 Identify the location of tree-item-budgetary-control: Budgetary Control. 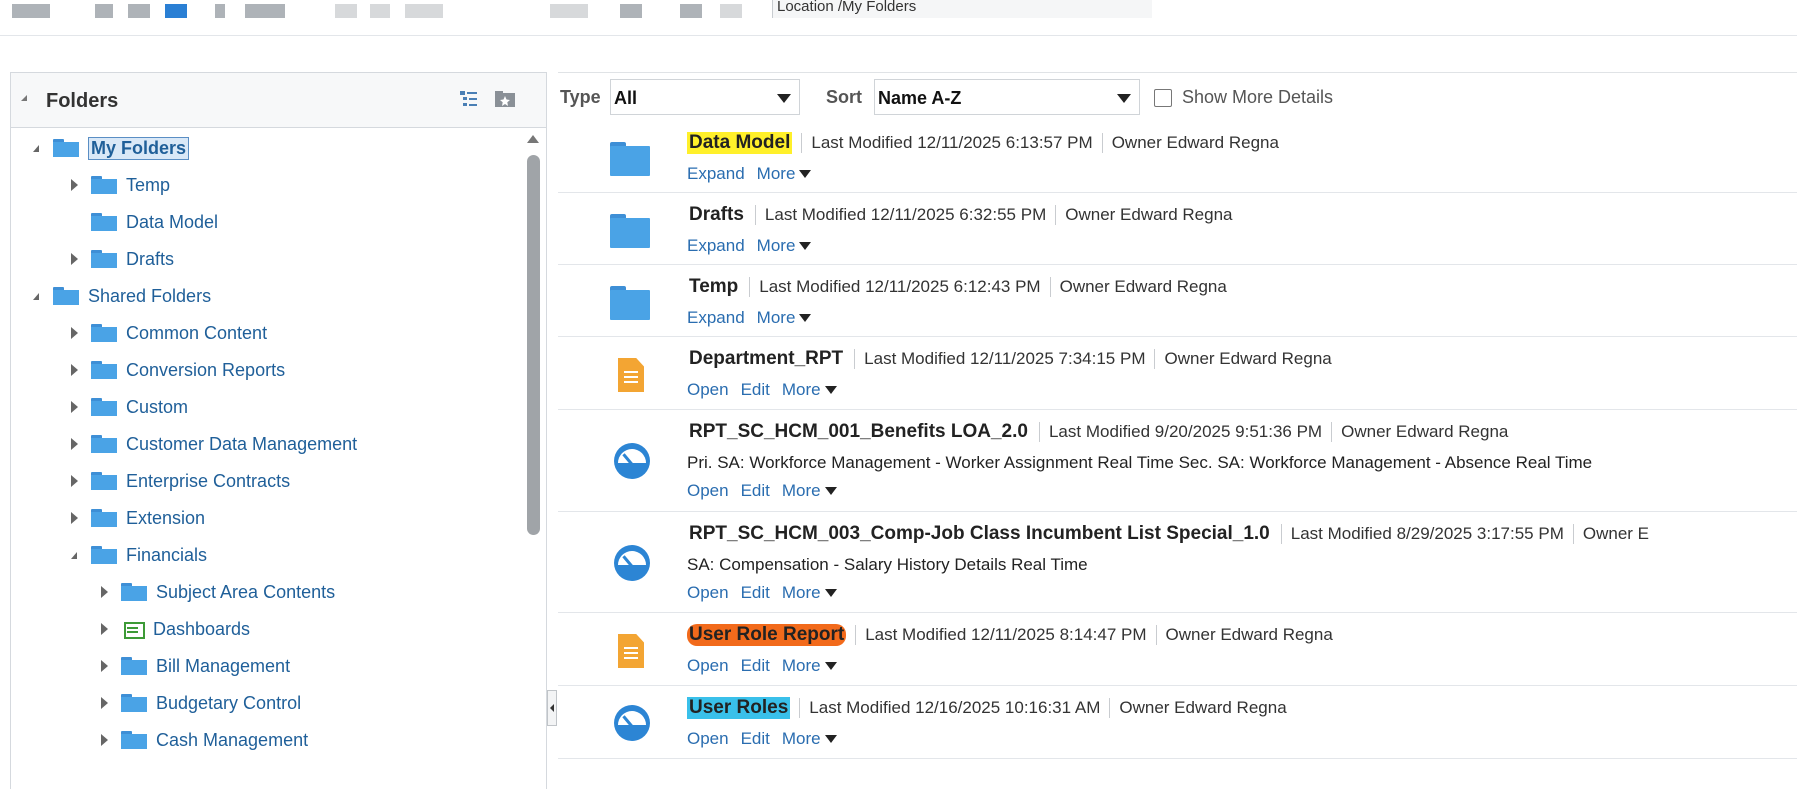
(197, 703).